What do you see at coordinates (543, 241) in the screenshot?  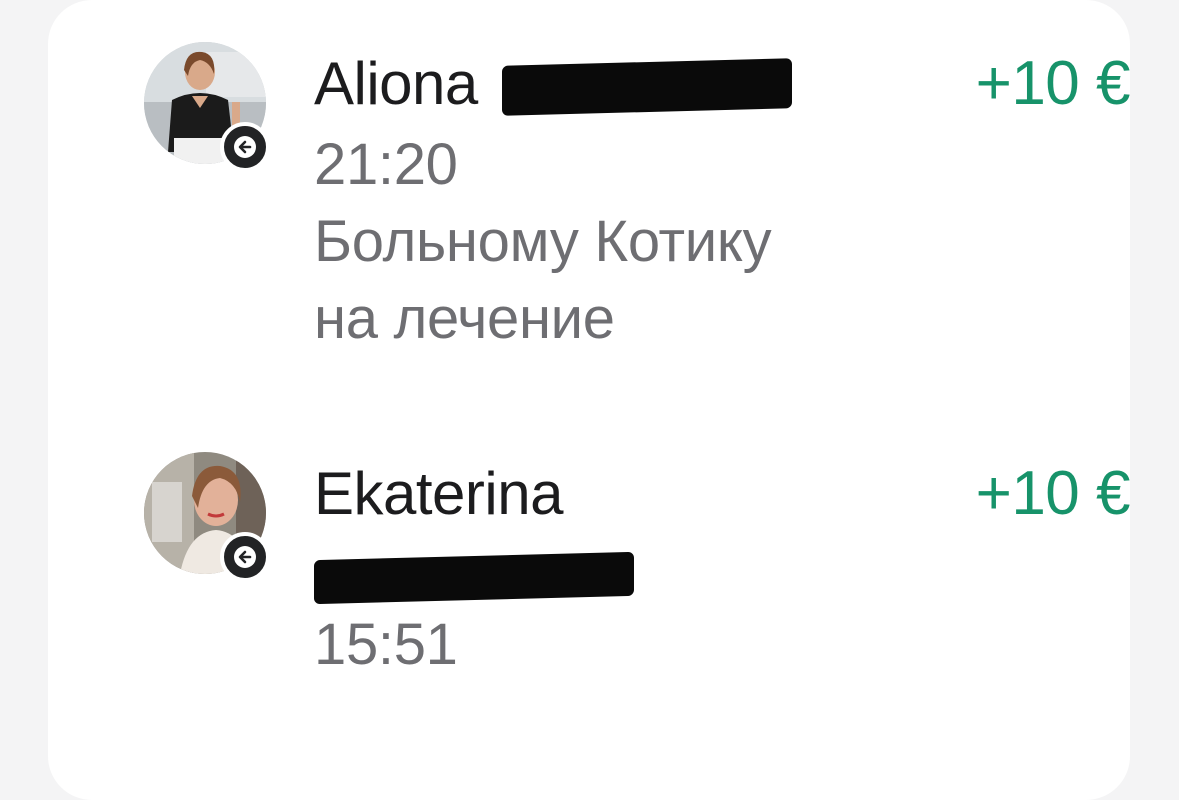 I see `transaction-note-line1: Больному Котику` at bounding box center [543, 241].